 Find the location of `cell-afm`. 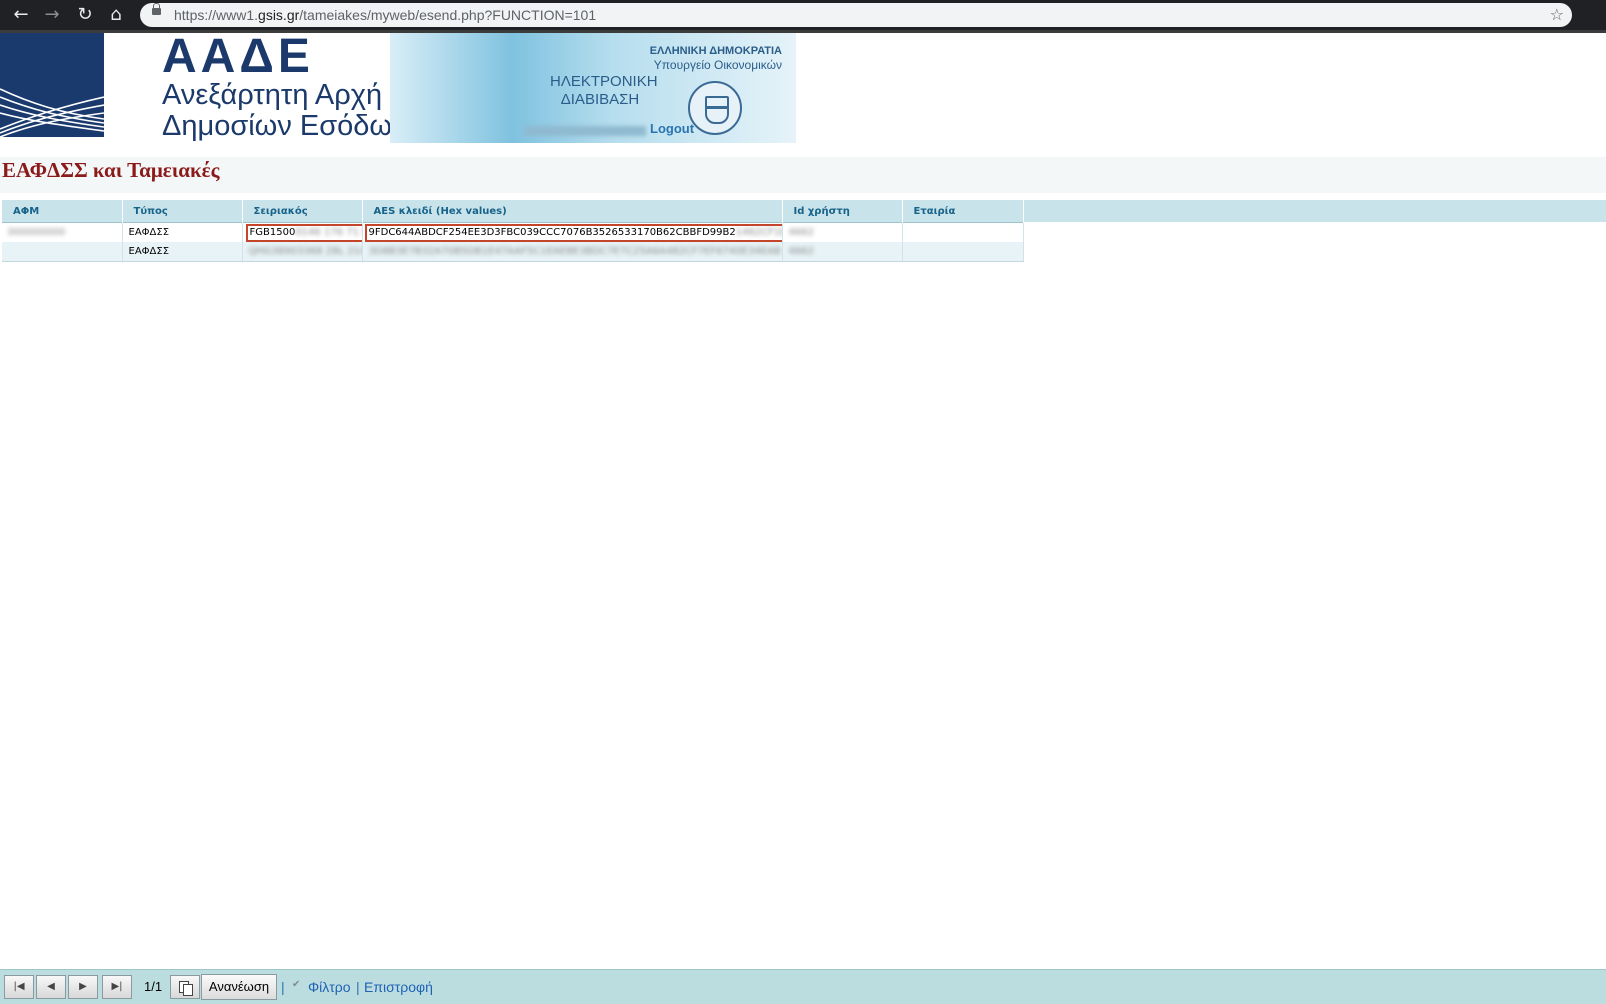

cell-afm is located at coordinates (62, 252).